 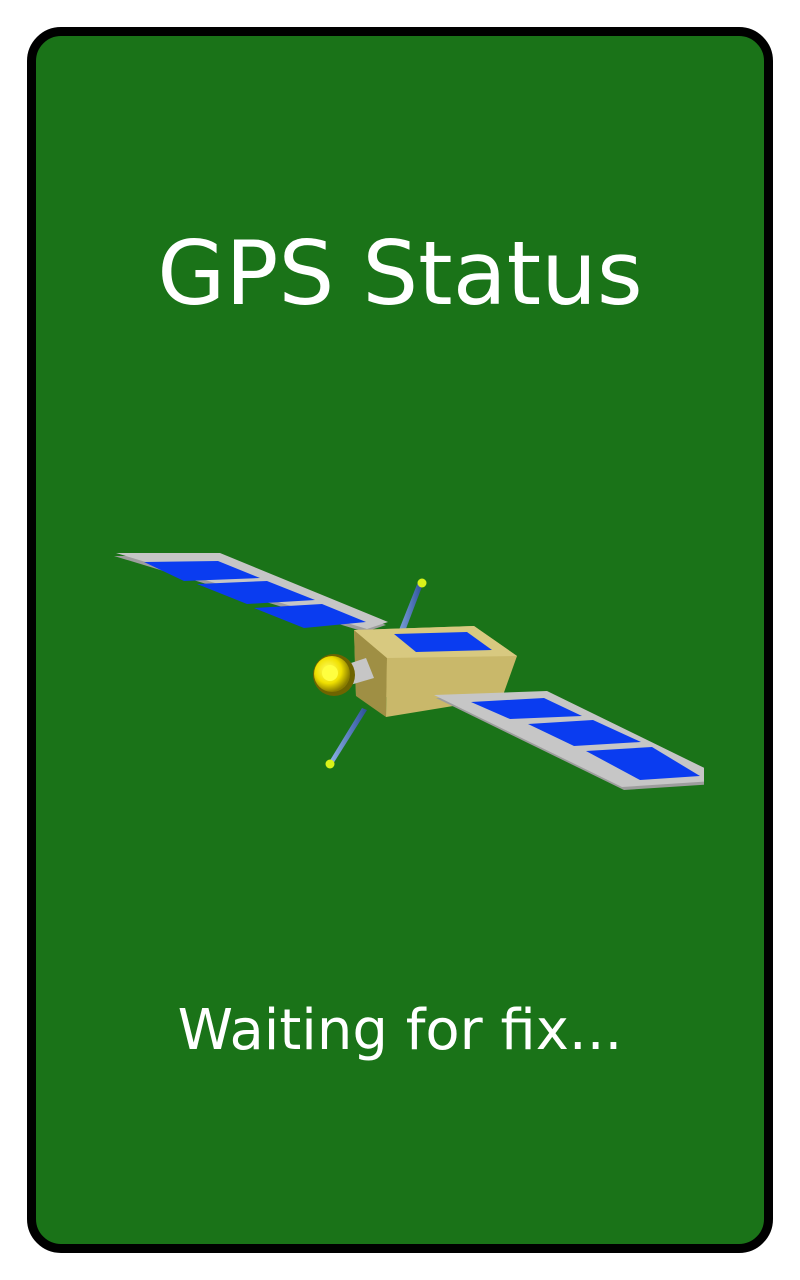 What do you see at coordinates (409, 671) in the screenshot?
I see `satellite-icon` at bounding box center [409, 671].